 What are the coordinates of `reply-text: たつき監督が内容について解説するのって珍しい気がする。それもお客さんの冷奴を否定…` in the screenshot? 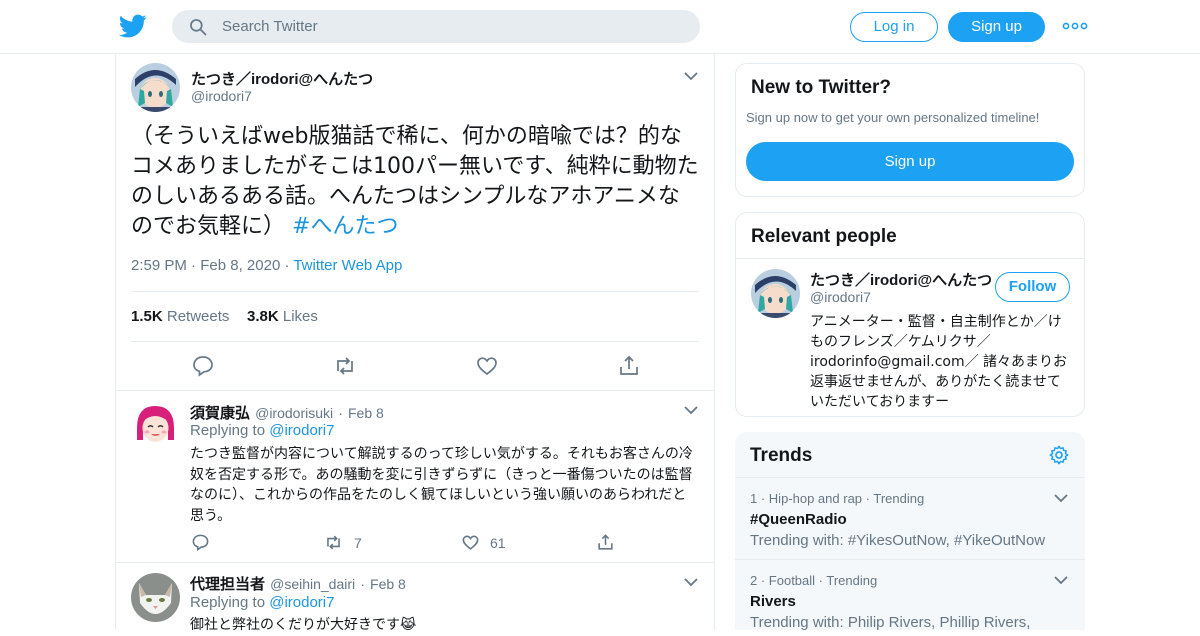 It's located at (441, 485).